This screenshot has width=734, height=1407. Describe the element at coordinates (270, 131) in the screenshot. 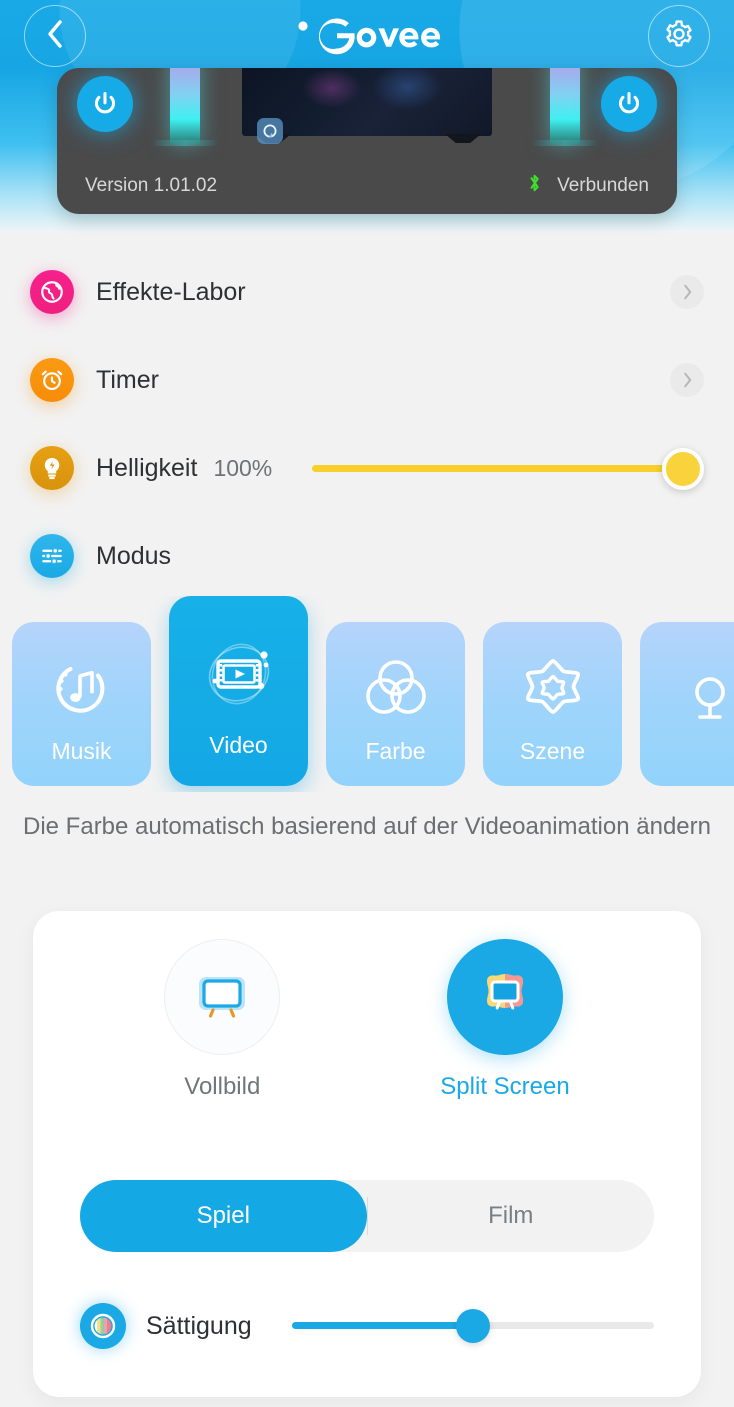

I see `alexa-chip-icon` at that location.